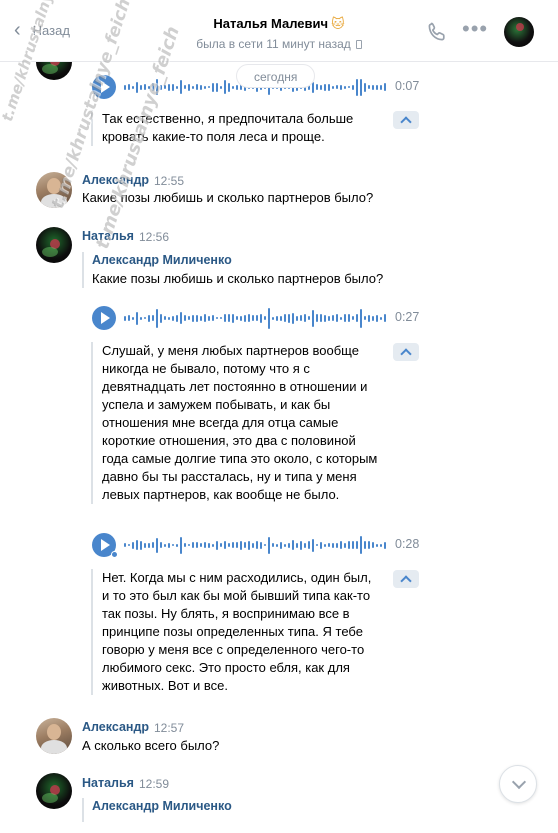 The height and width of the screenshot is (833, 558). What do you see at coordinates (358, 44) in the screenshot?
I see `mobile-device-icon` at bounding box center [358, 44].